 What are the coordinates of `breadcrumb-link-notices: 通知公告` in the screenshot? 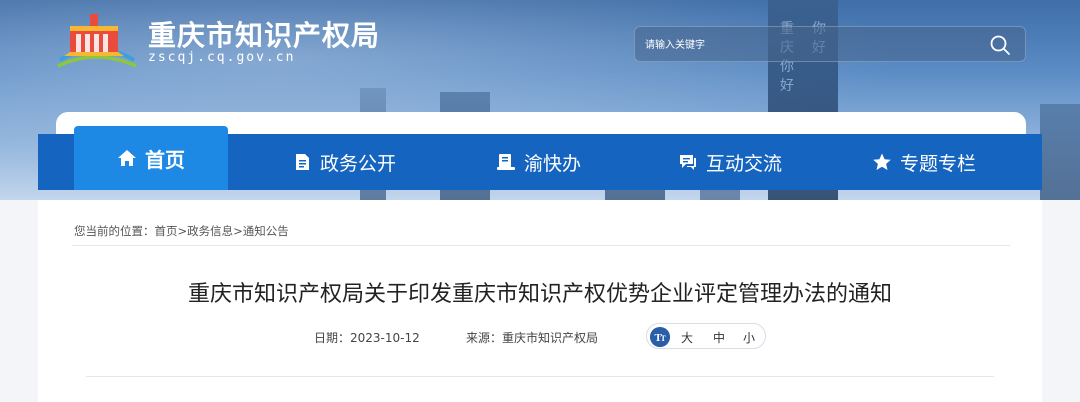 It's located at (266, 231).